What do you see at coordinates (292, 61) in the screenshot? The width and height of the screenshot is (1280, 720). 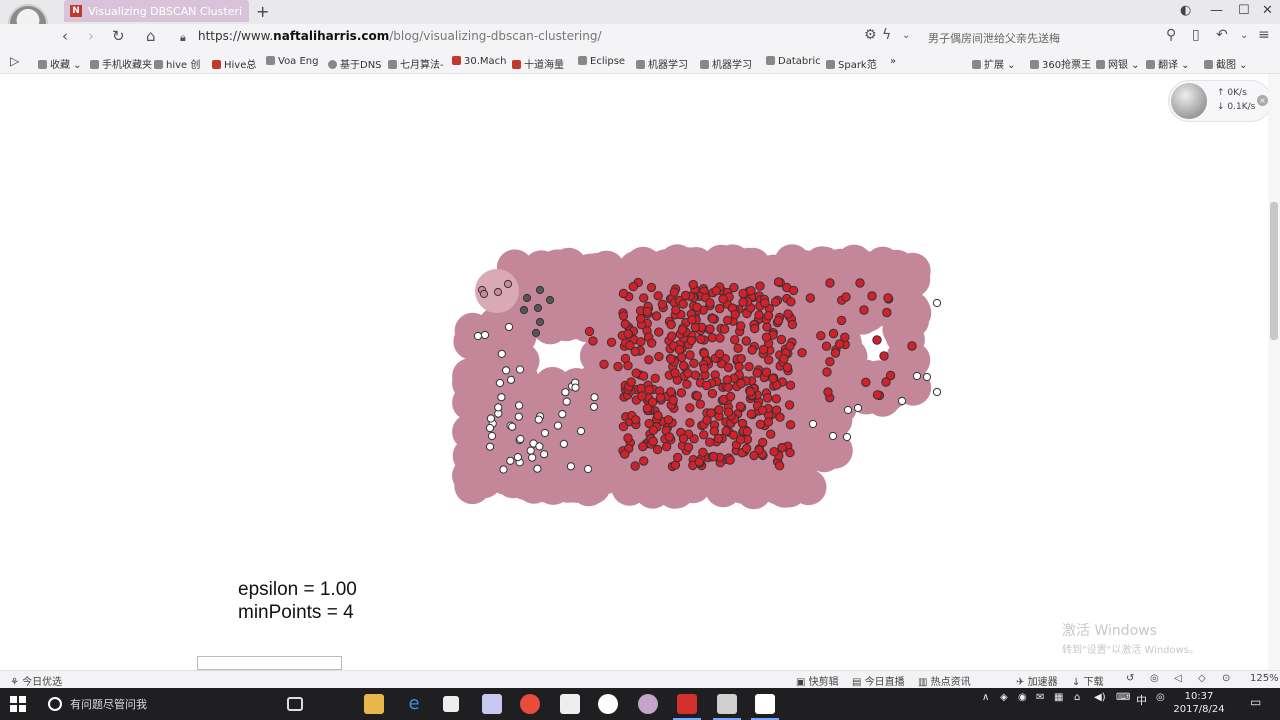 I see `bookmark-item: Voa Eng` at bounding box center [292, 61].